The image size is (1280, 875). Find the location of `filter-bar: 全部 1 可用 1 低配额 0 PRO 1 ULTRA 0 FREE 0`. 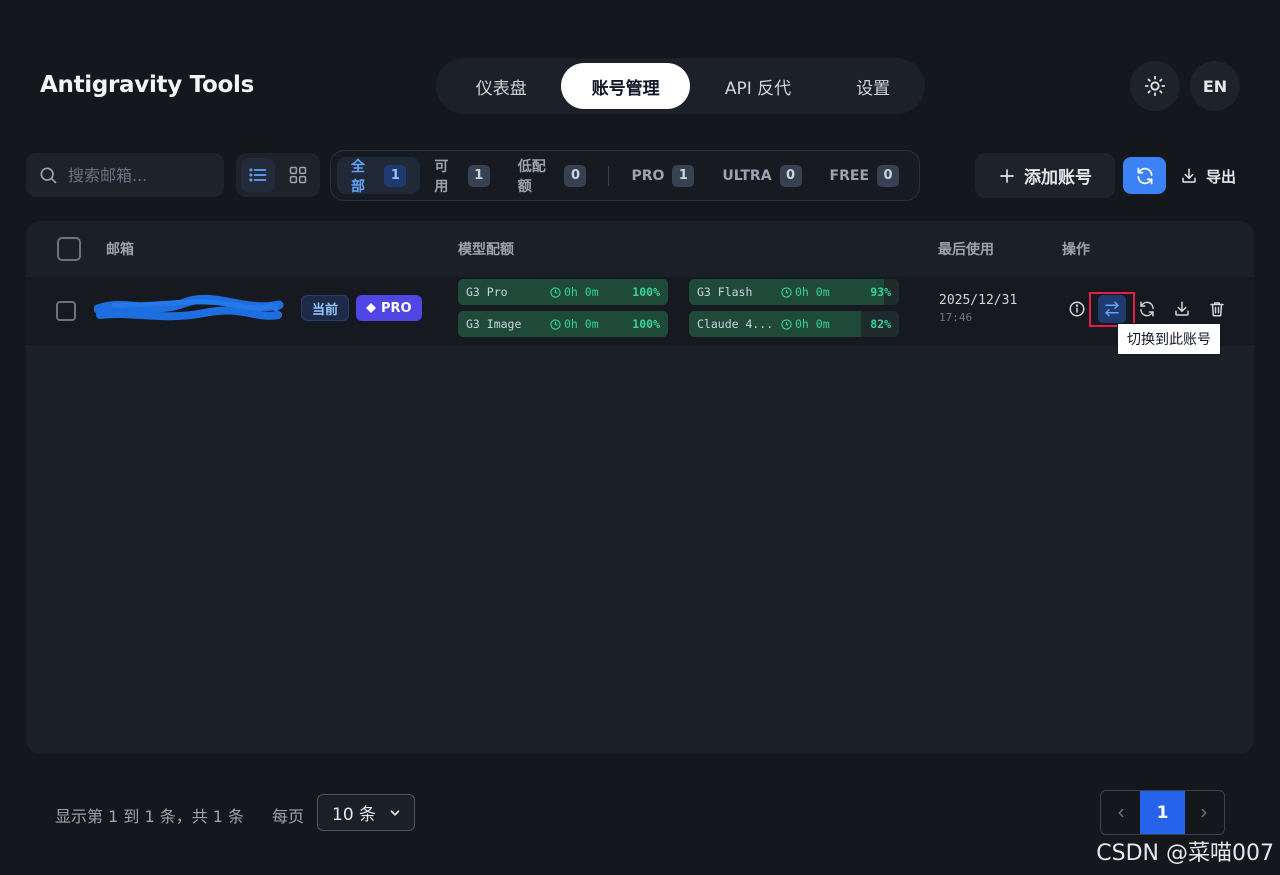

filter-bar: 全部 1 可用 1 低配额 0 PRO 1 ULTRA 0 FREE 0 is located at coordinates (625, 175).